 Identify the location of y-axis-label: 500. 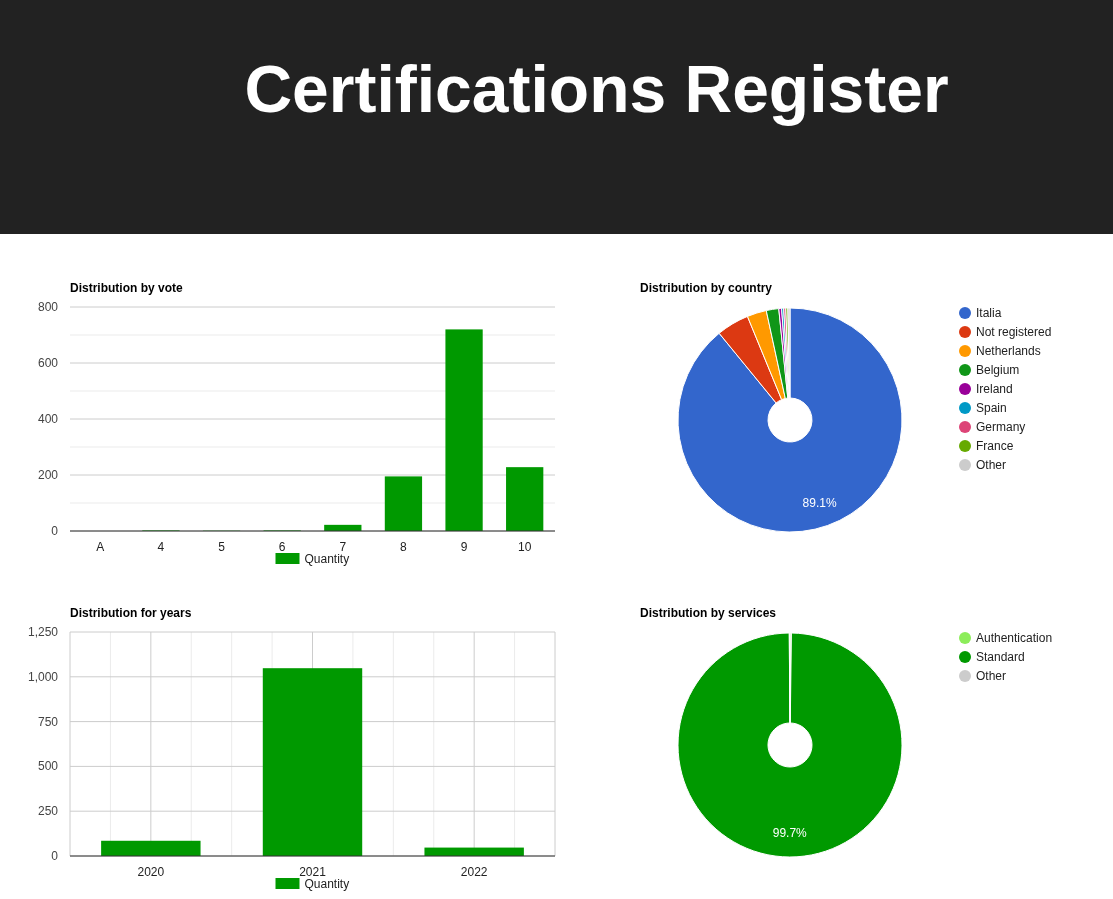
(47, 766).